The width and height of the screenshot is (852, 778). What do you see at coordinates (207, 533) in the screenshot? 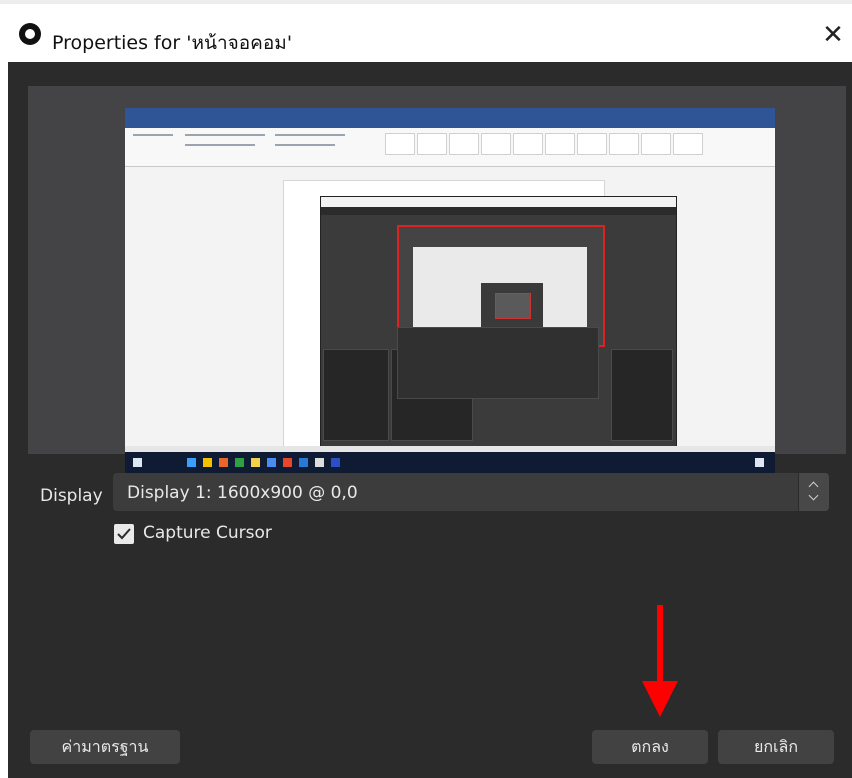
I see `capture-cursor-label: Capture Cursor` at bounding box center [207, 533].